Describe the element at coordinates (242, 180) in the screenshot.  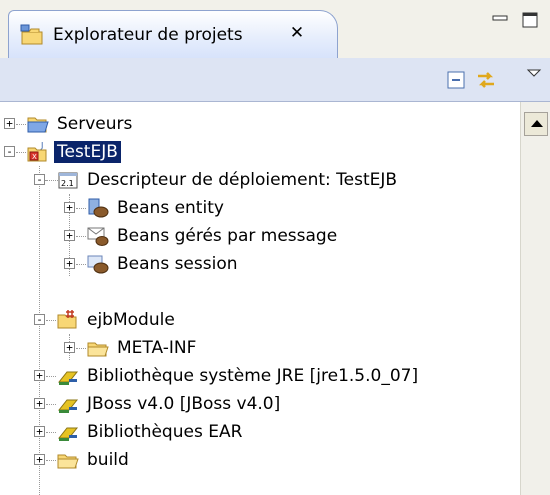
I see `tree-item-label: Descripteur de déploiement: TestEJB` at that location.